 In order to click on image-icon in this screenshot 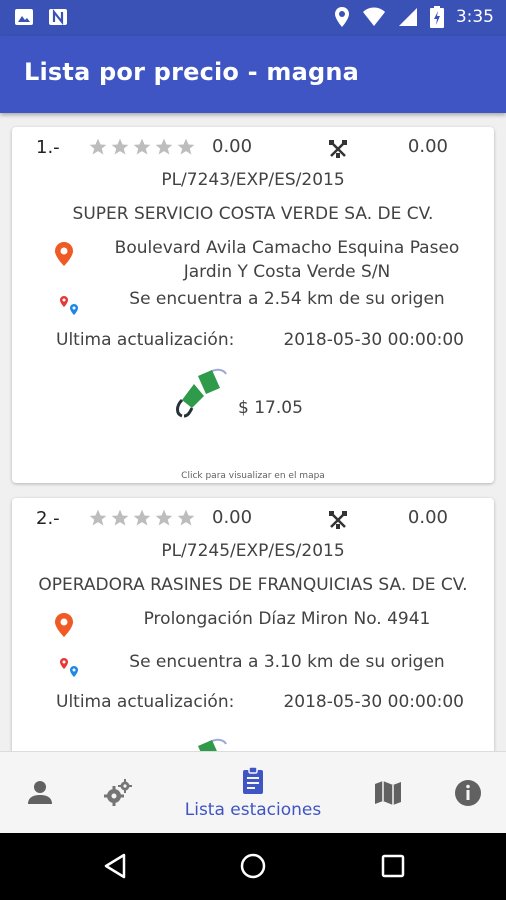, I will do `click(24, 17)`.